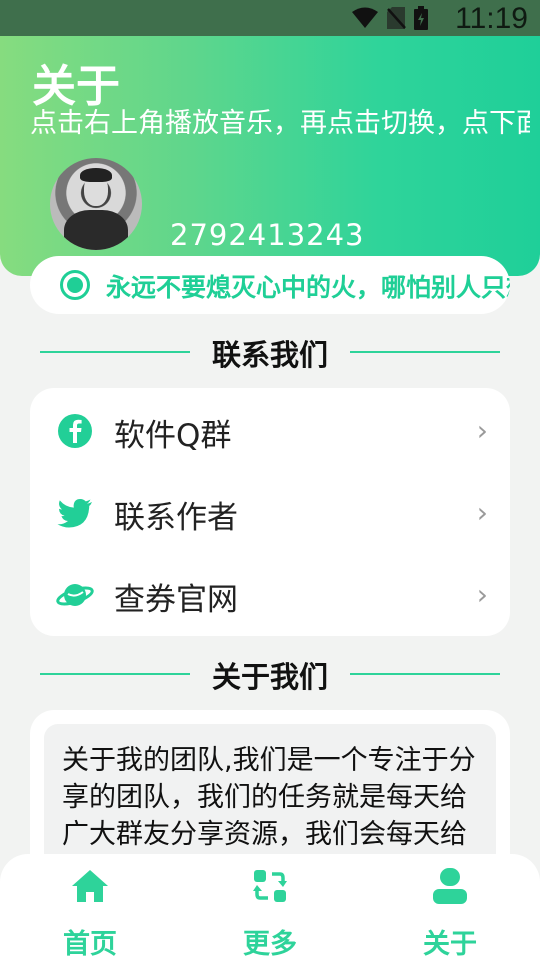 Image resolution: width=540 pixels, height=960 pixels. What do you see at coordinates (74, 513) in the screenshot?
I see `twitter-icon` at bounding box center [74, 513].